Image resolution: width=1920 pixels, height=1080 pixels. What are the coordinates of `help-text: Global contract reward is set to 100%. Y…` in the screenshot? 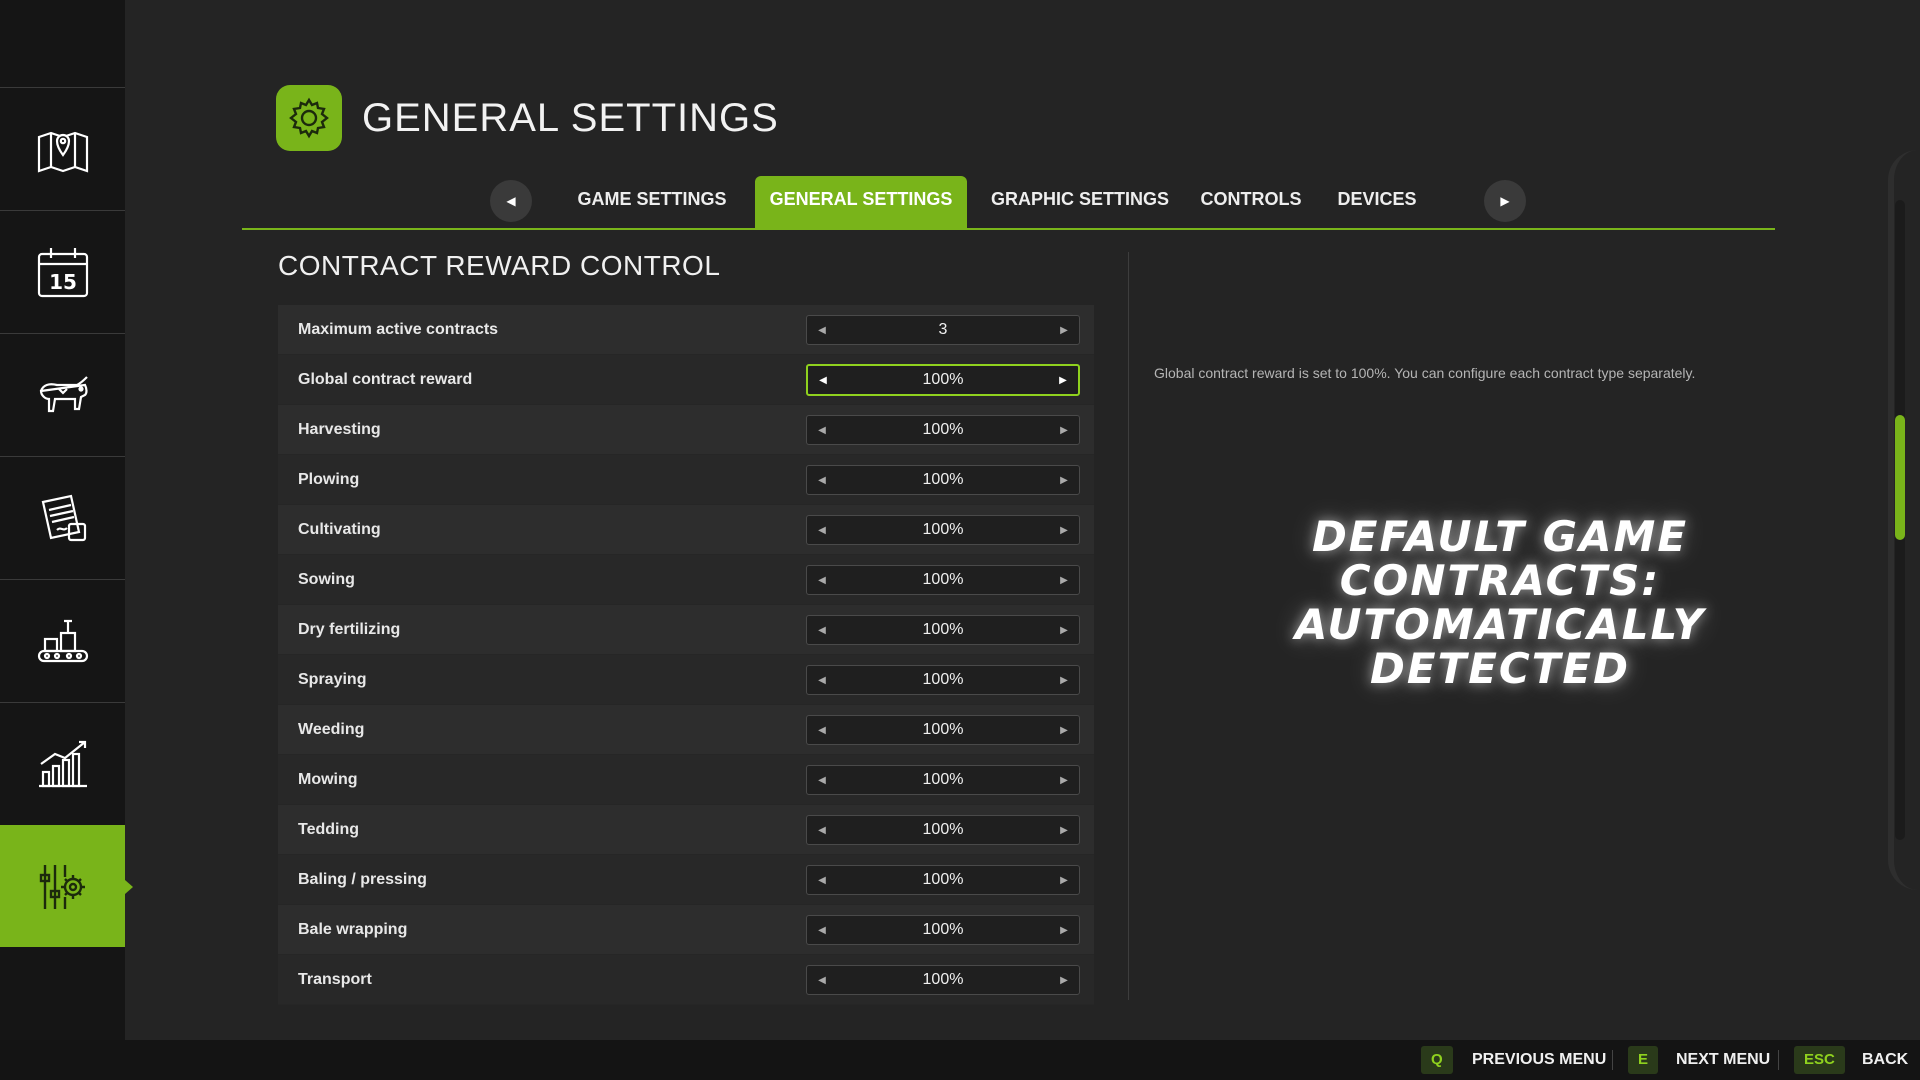 It's located at (1425, 373).